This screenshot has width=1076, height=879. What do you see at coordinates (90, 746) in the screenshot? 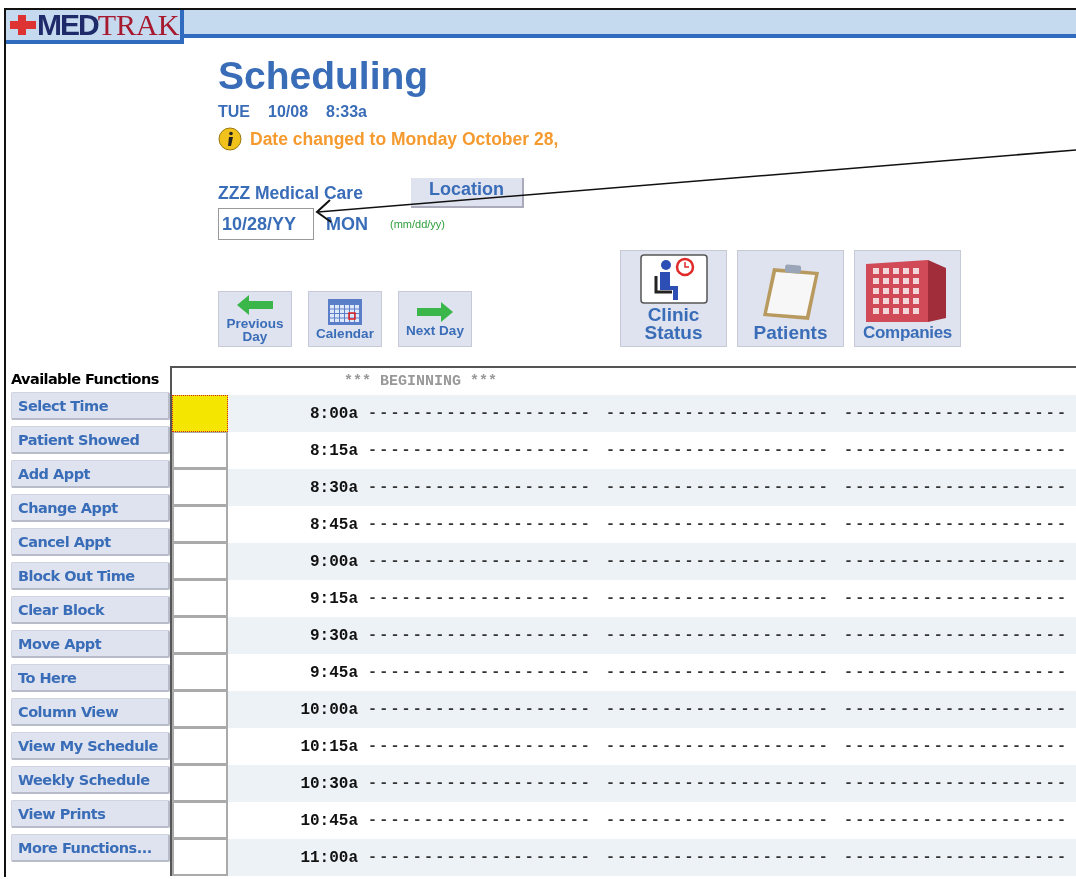
I see `function-button: View My Schedule` at bounding box center [90, 746].